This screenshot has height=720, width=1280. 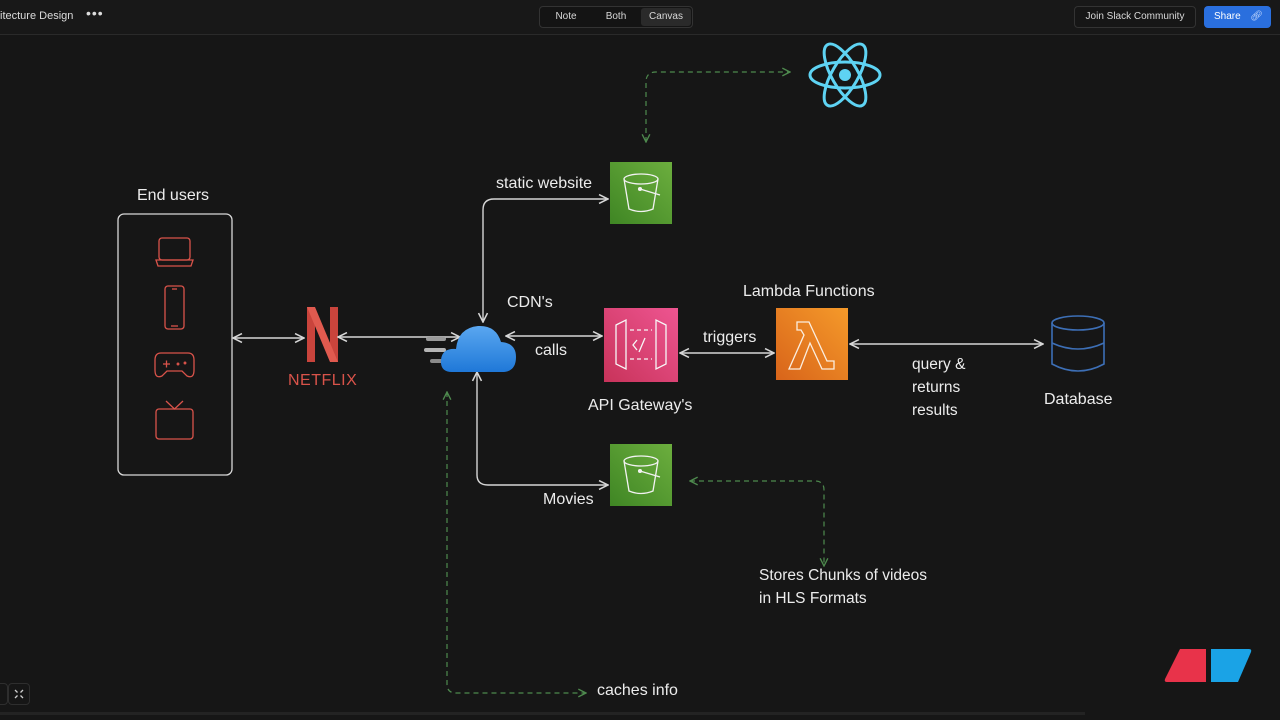 What do you see at coordinates (757, 523) in the screenshot?
I see `edge-movies-hls-dashed` at bounding box center [757, 523].